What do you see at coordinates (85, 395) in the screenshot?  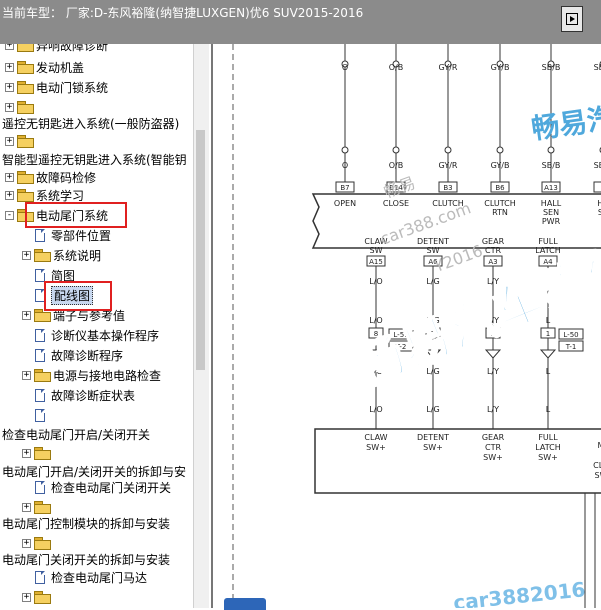 I see `tree-item: 故障诊断症状表` at bounding box center [85, 395].